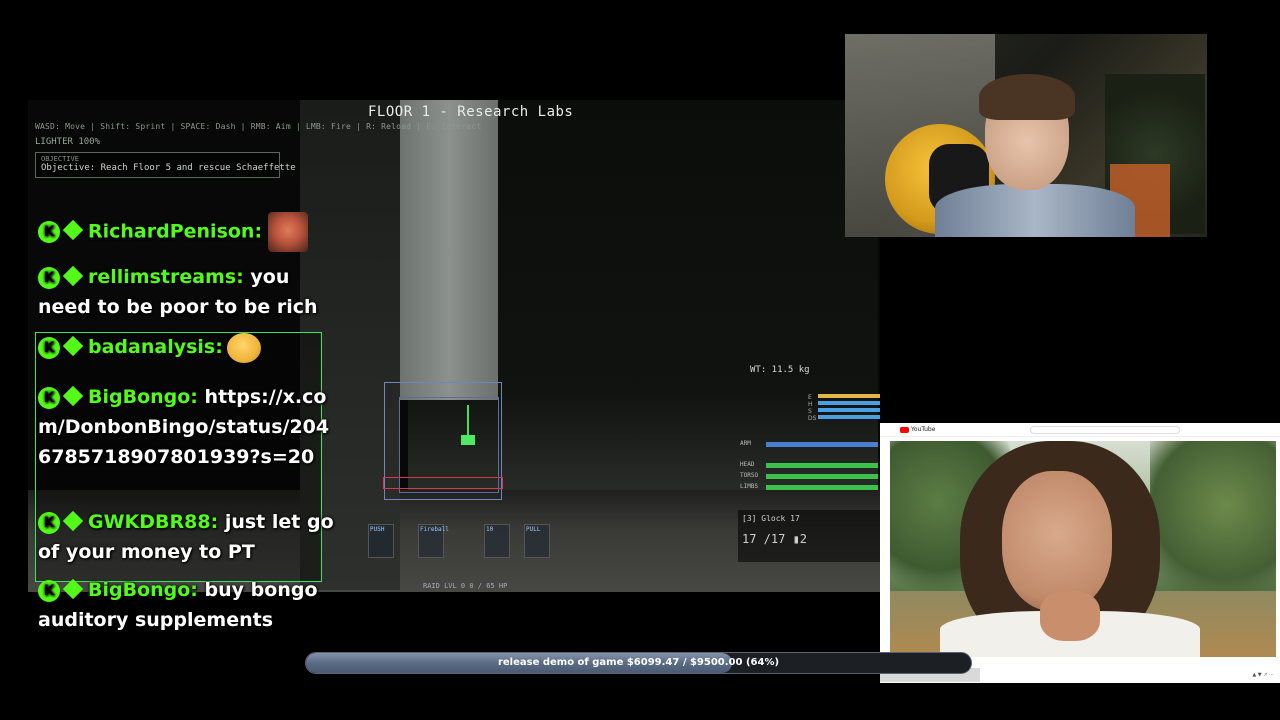  Describe the element at coordinates (809, 536) in the screenshot. I see `weapon-panel: [3] Glock 17 17 /17 ▮2` at that location.